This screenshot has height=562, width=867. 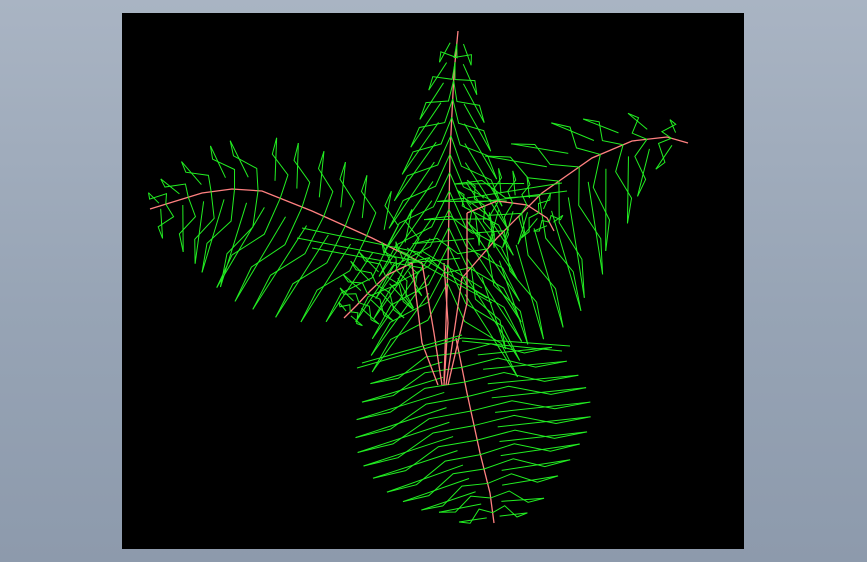 What do you see at coordinates (475, 430) in the screenshot?
I see `bottom-frond-rachis` at bounding box center [475, 430].